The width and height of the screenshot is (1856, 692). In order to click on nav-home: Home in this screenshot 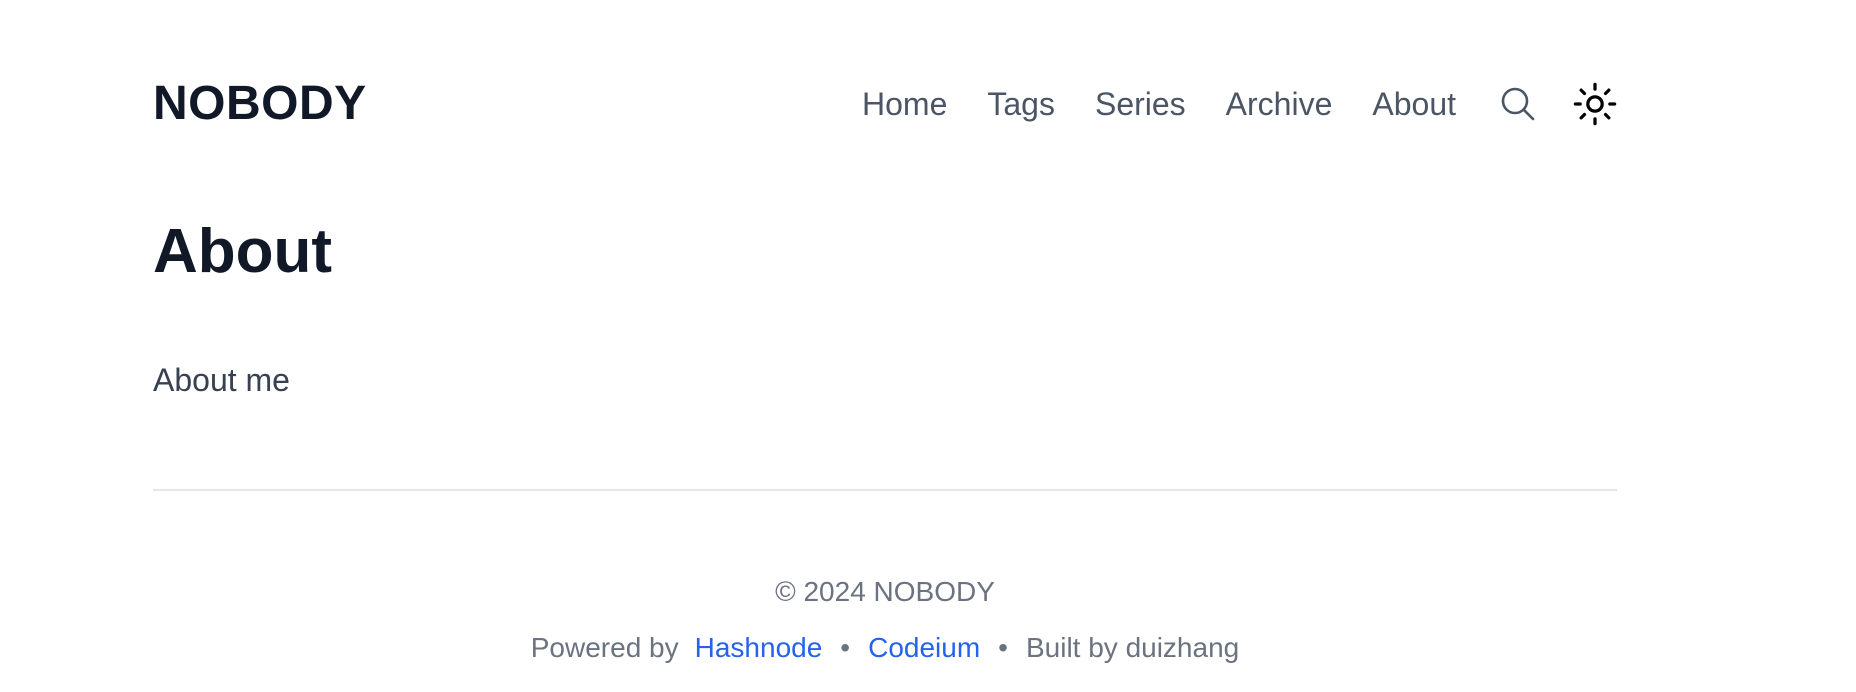, I will do `click(904, 104)`.